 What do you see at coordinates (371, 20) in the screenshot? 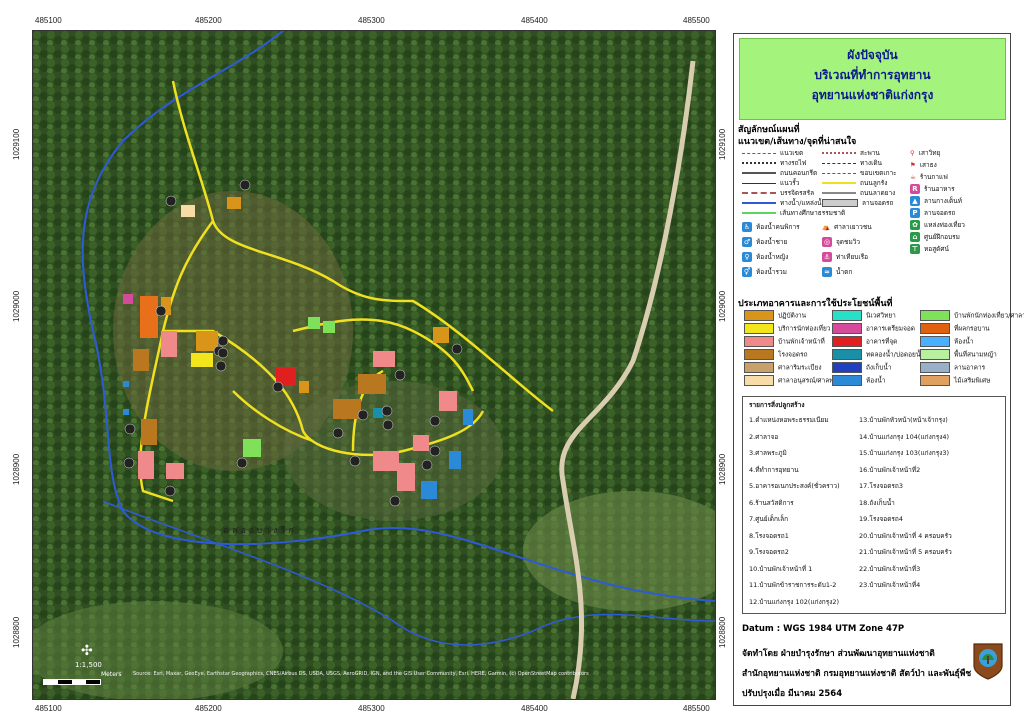
I see `grid-label-top-3: 485300` at bounding box center [371, 20].